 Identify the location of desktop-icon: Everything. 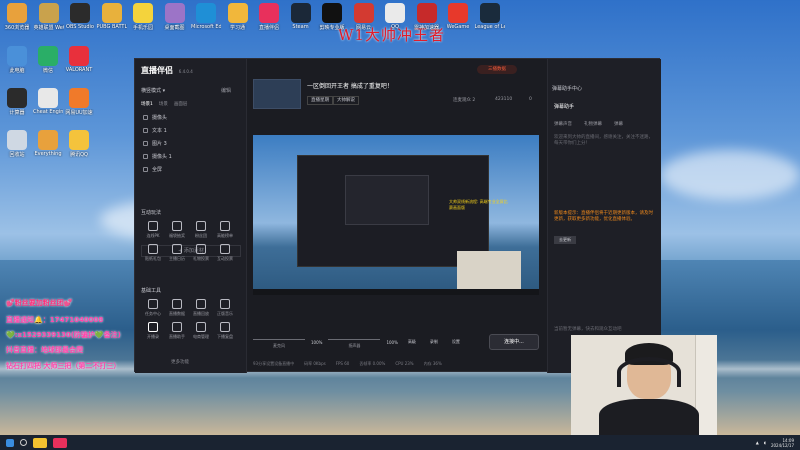
(48, 143).